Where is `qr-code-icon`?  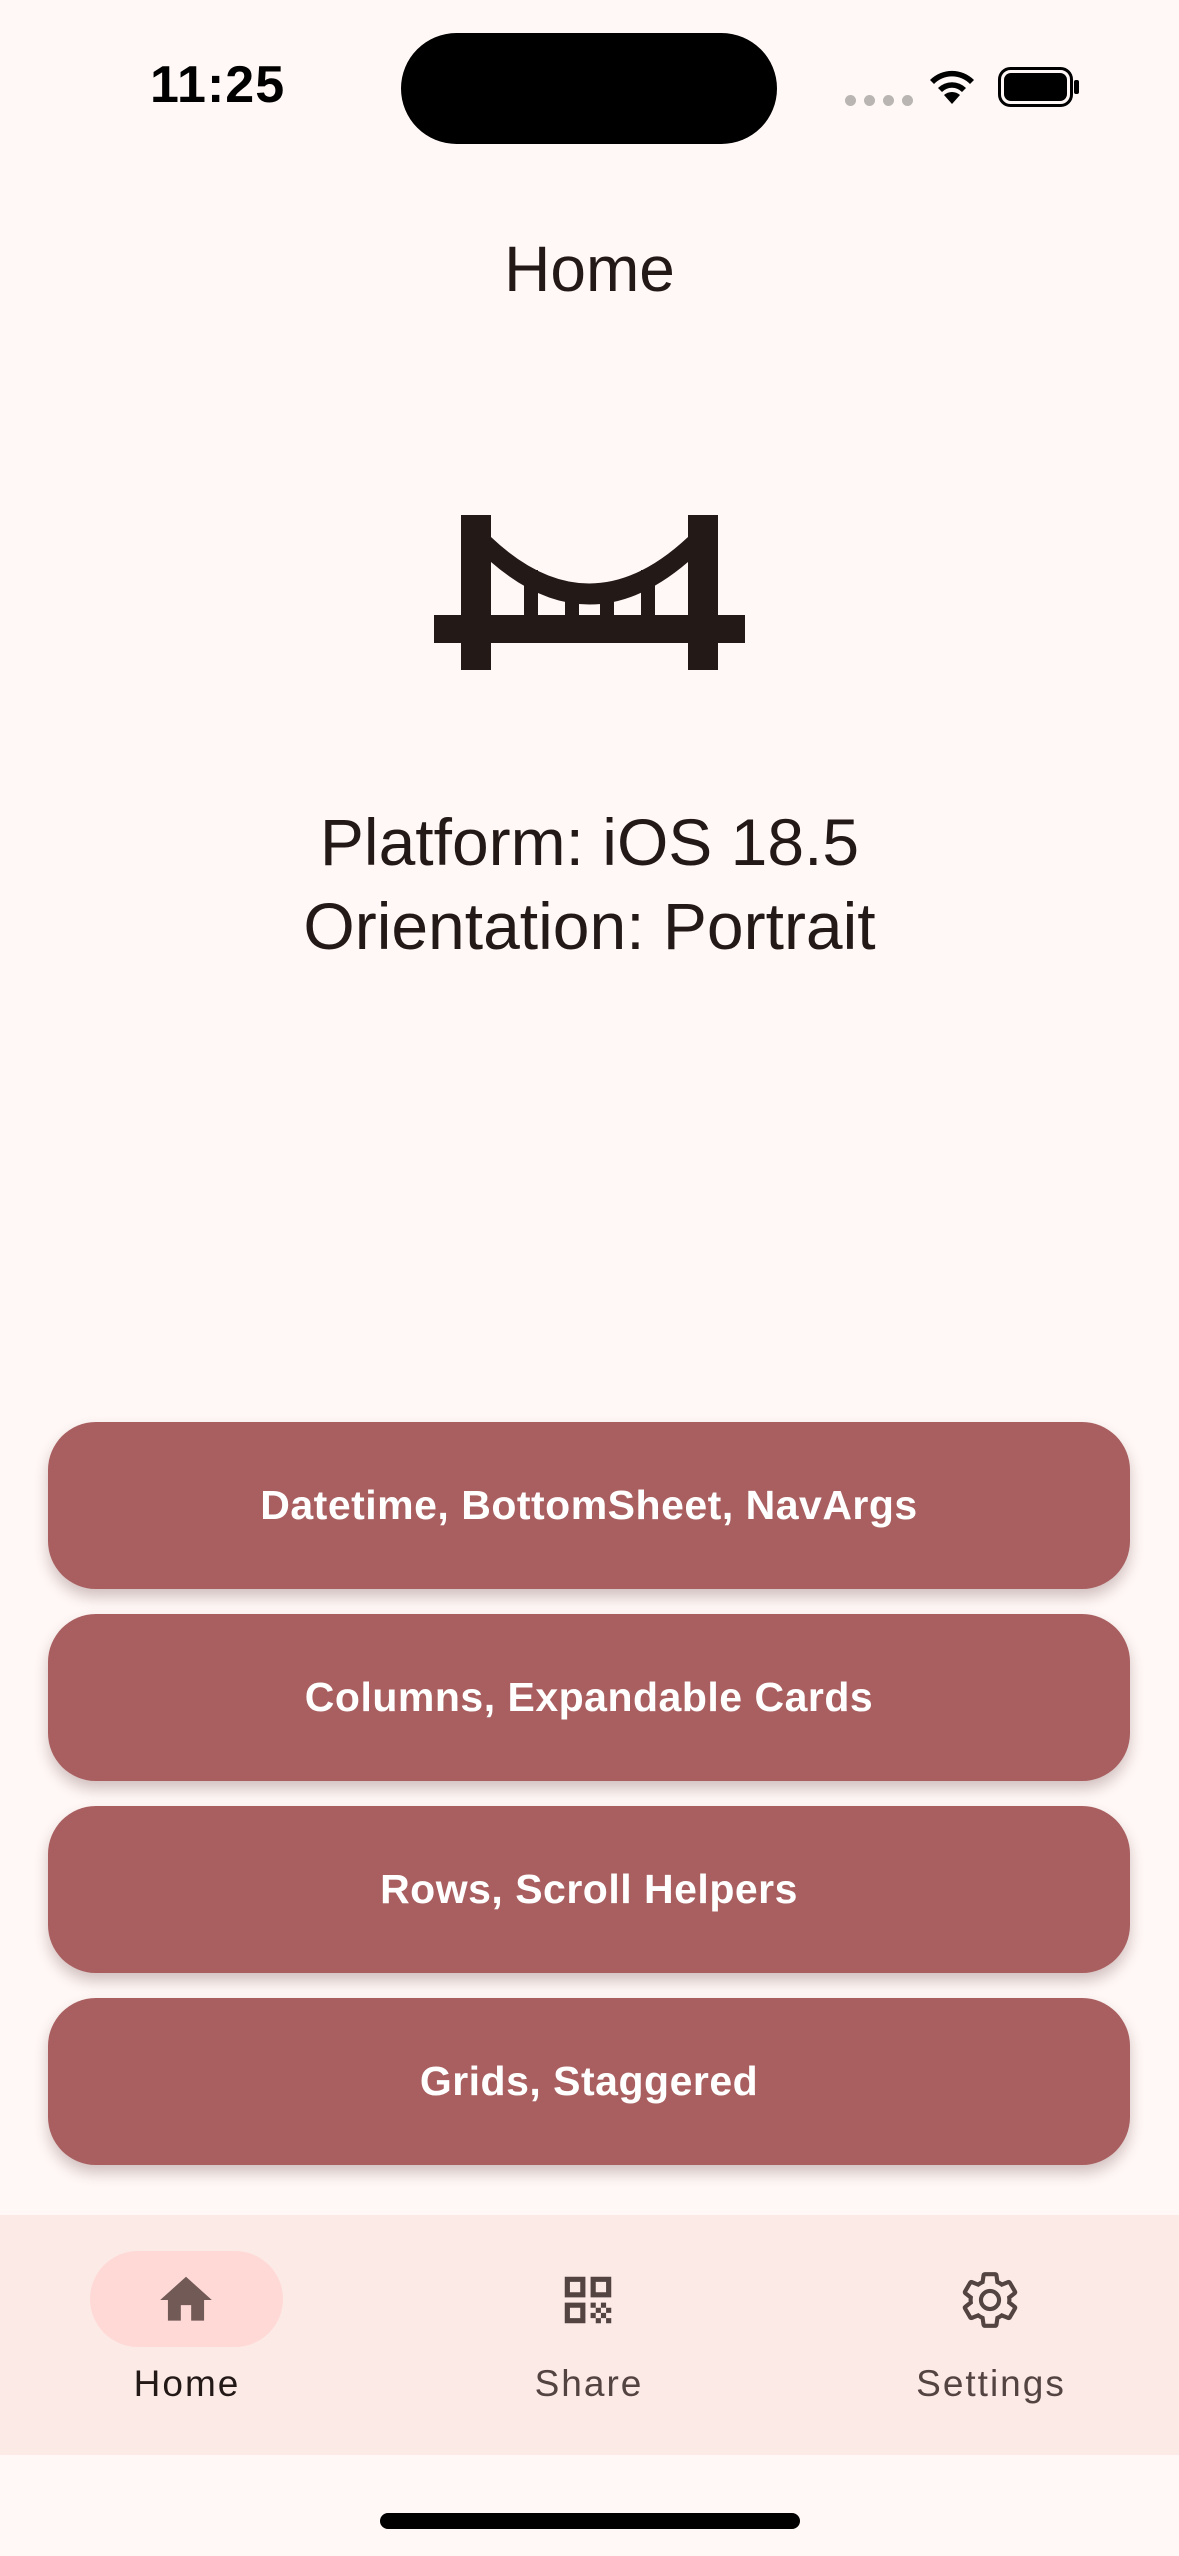 qr-code-icon is located at coordinates (588, 2300).